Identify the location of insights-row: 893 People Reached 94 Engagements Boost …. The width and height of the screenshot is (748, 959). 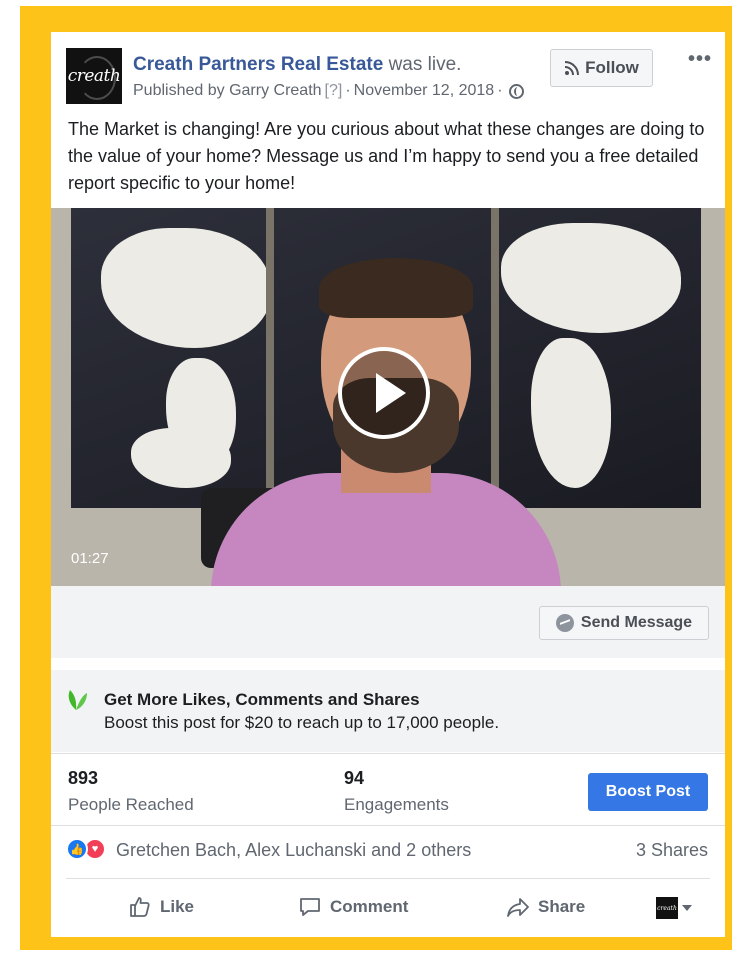
(388, 788).